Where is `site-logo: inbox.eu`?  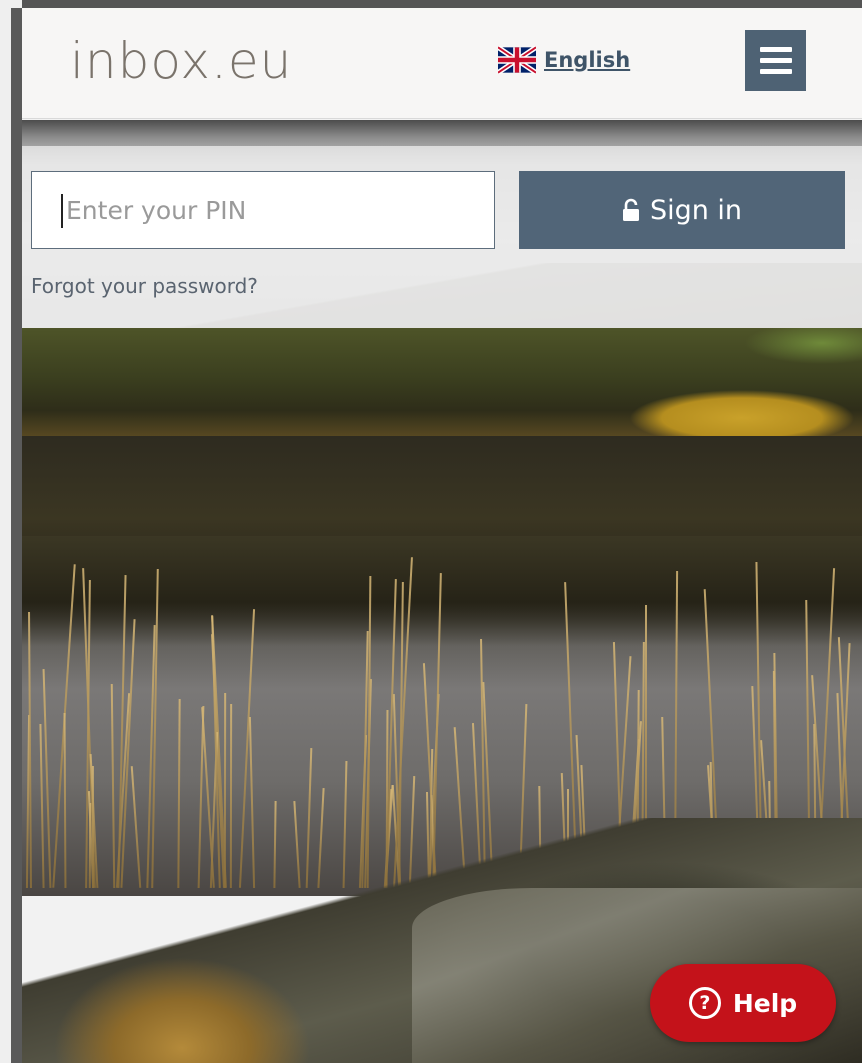 site-logo: inbox.eu is located at coordinates (181, 61).